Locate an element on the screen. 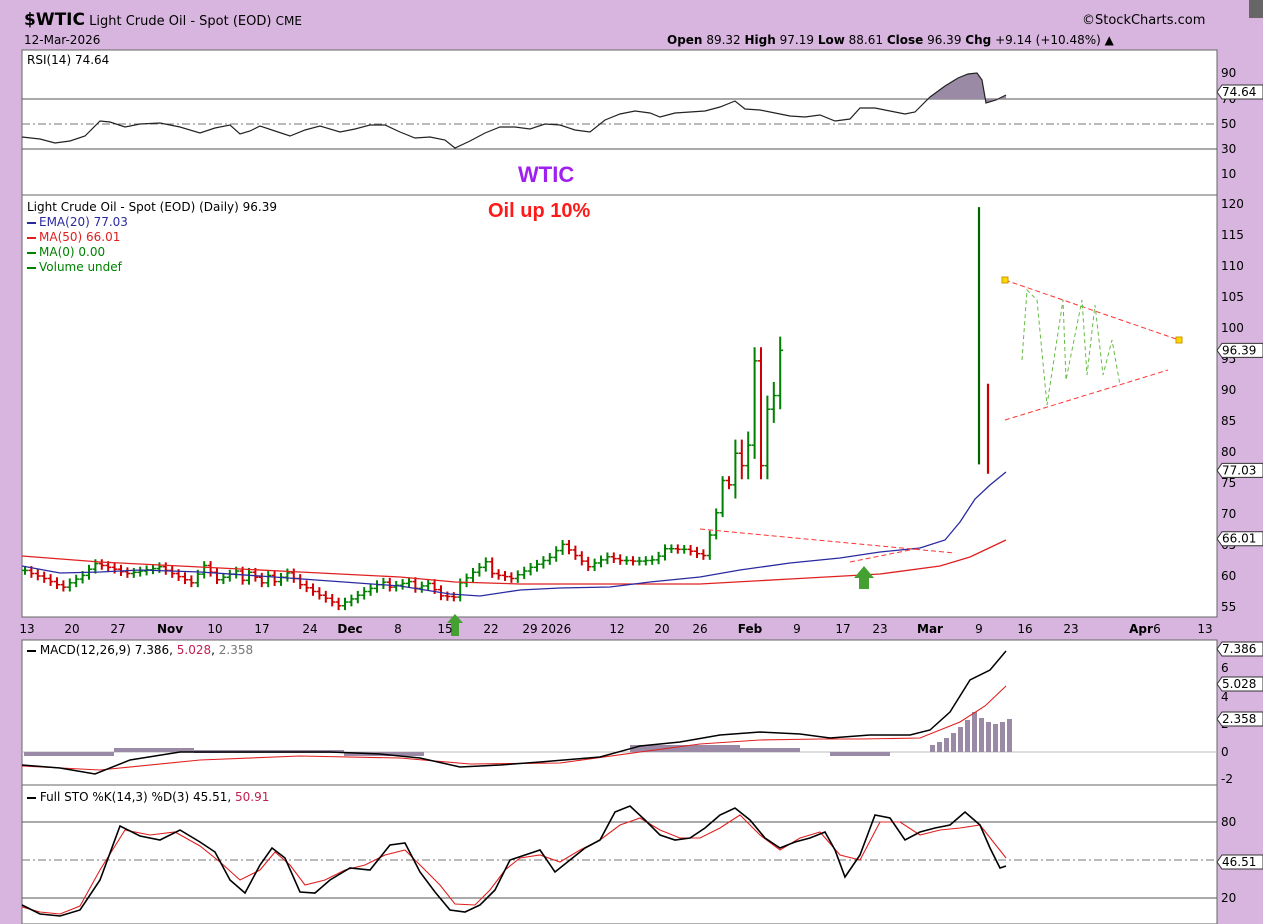 The width and height of the screenshot is (1263, 924). macd-tick-label: 4 is located at coordinates (1225, 697).